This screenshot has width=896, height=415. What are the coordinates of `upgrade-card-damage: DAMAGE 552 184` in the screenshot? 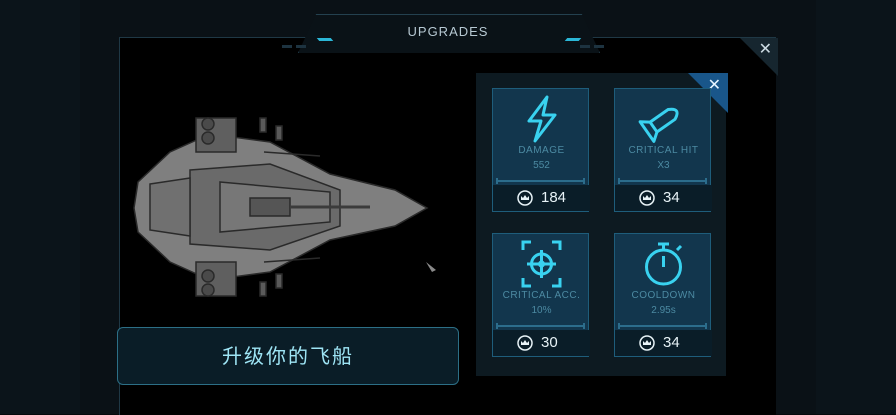 It's located at (541, 150).